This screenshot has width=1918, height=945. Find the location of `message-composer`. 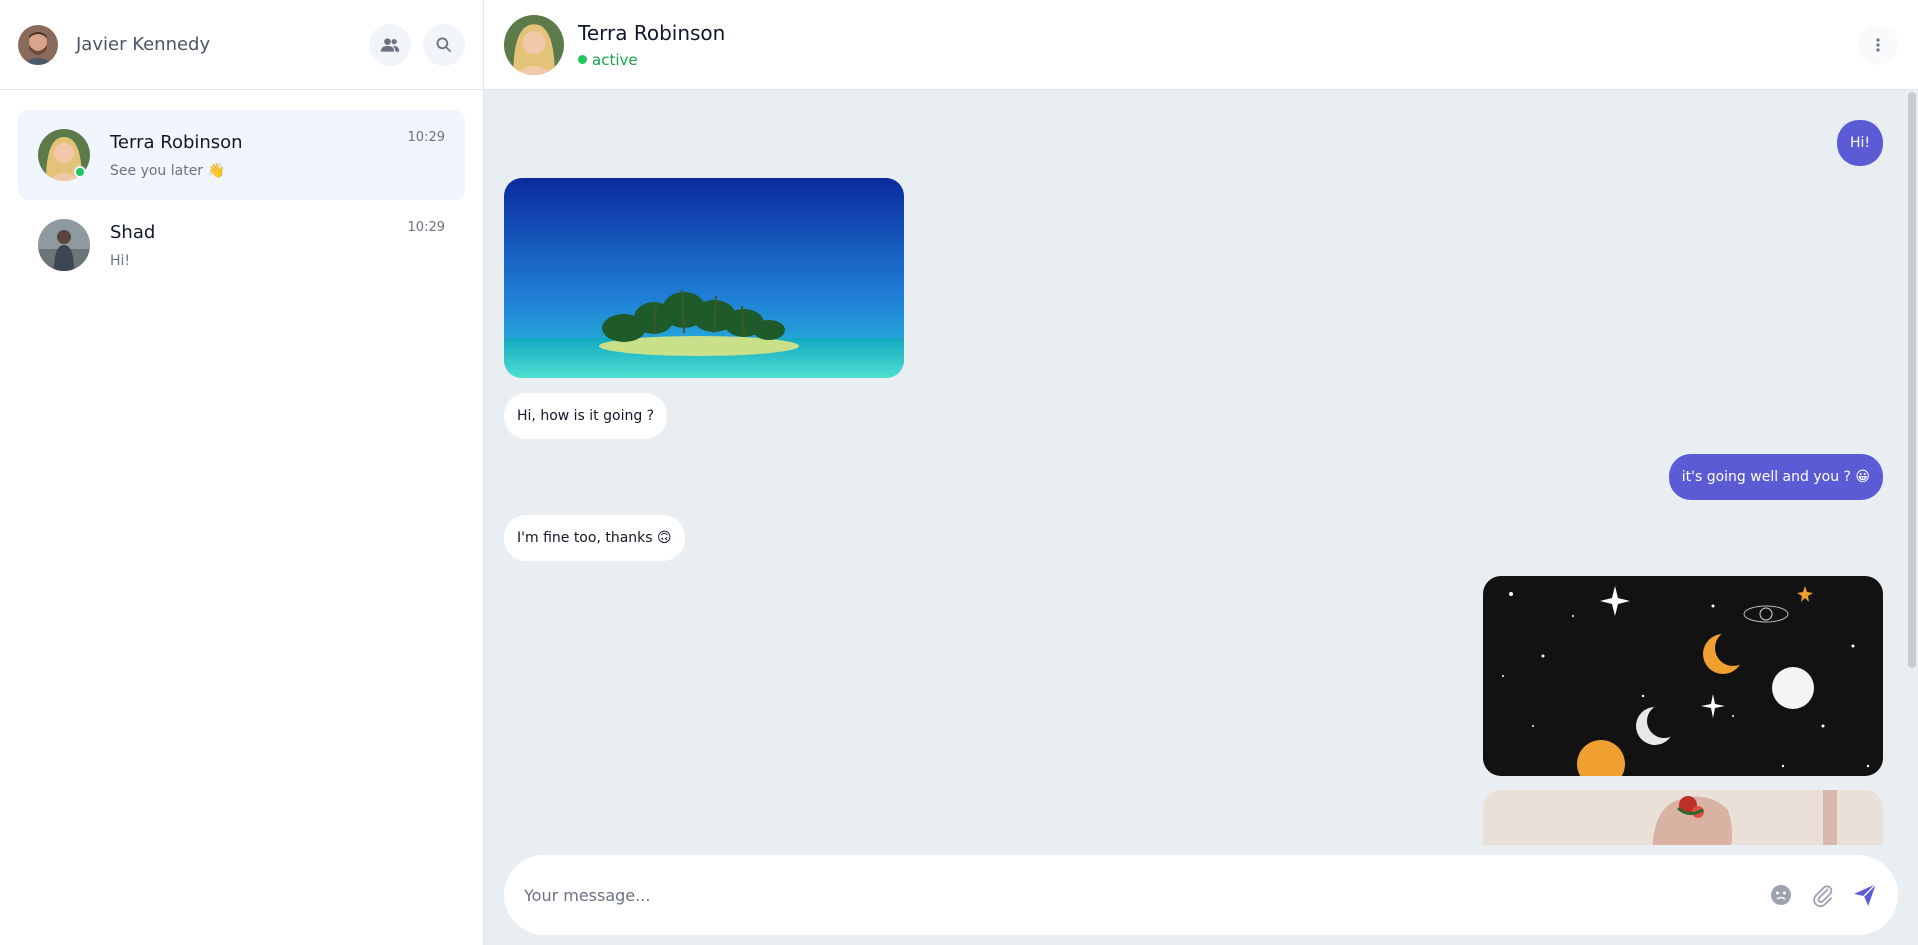

message-composer is located at coordinates (1201, 895).